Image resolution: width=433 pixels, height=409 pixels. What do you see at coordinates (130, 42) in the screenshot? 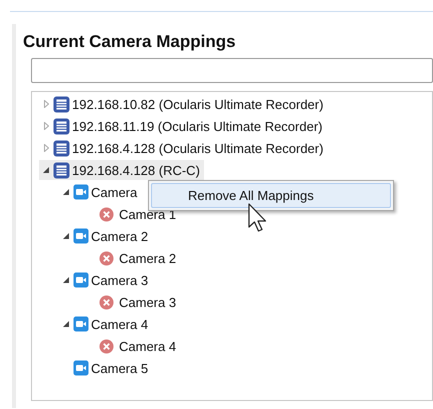
I see `section-title: Current Camera Mappings` at bounding box center [130, 42].